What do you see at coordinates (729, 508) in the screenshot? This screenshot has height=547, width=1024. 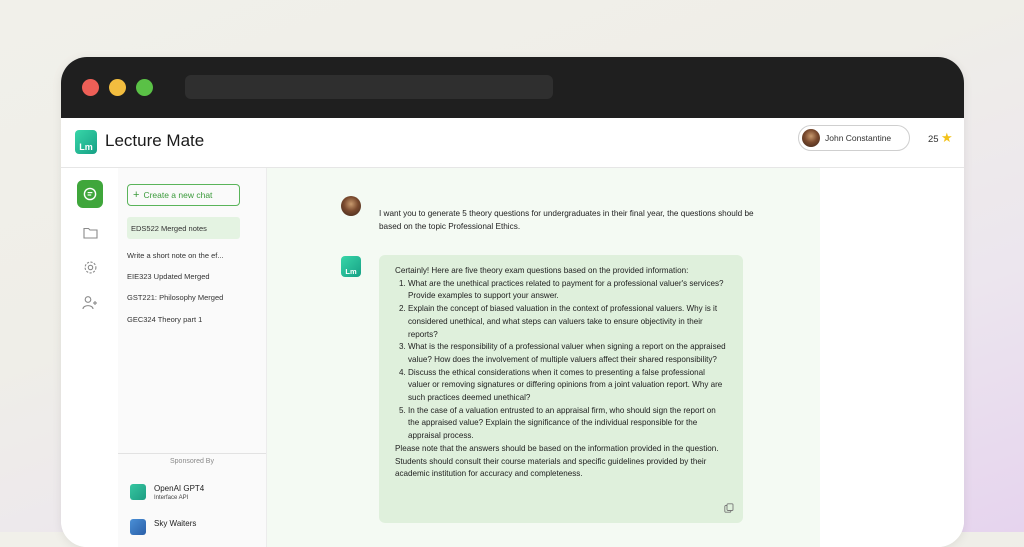 I see `copy-icon` at bounding box center [729, 508].